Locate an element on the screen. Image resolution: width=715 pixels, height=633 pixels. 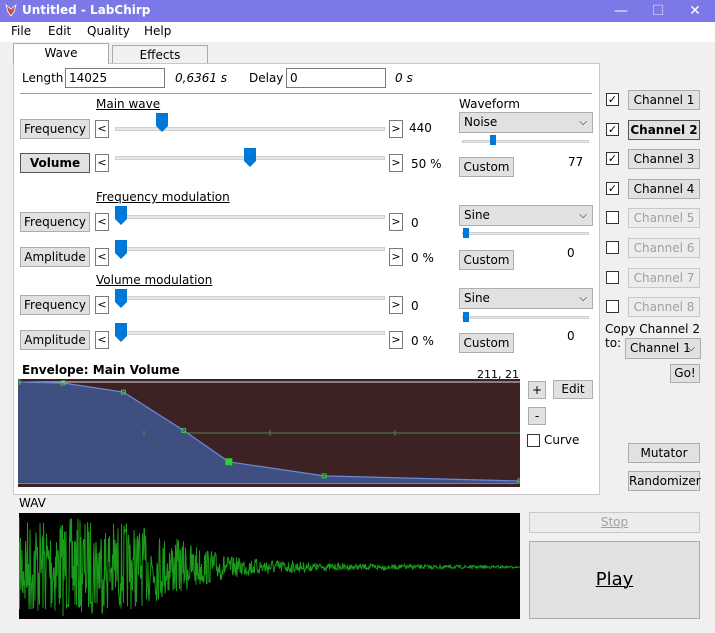
vm-custom-button: Custom is located at coordinates (486, 343).